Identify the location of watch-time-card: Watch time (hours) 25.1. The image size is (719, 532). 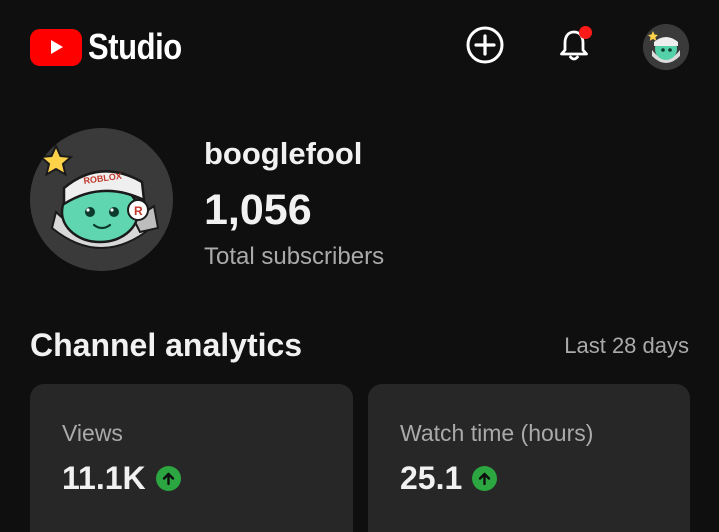
(529, 458).